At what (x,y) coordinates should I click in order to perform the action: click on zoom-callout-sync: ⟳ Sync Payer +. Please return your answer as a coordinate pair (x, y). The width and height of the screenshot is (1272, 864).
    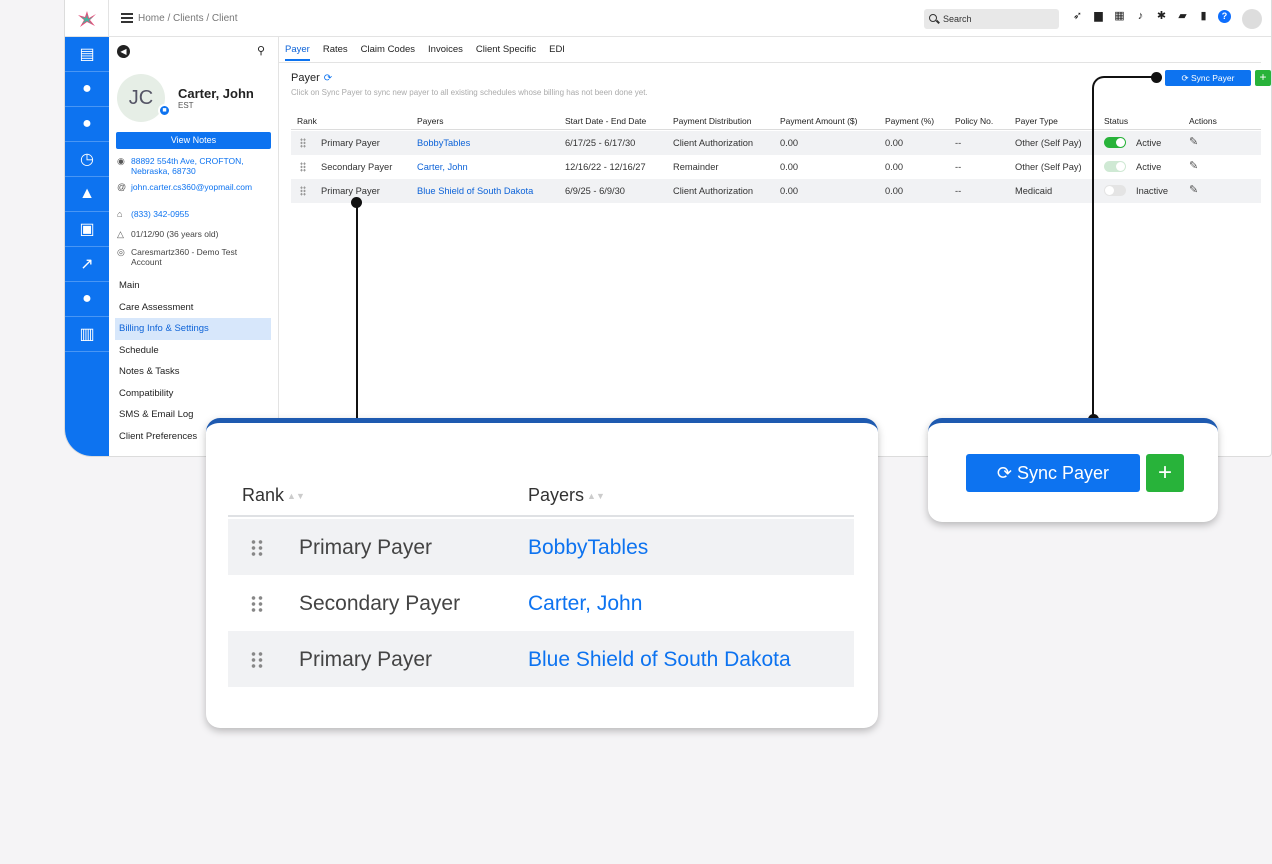
    Looking at the image, I should click on (1073, 470).